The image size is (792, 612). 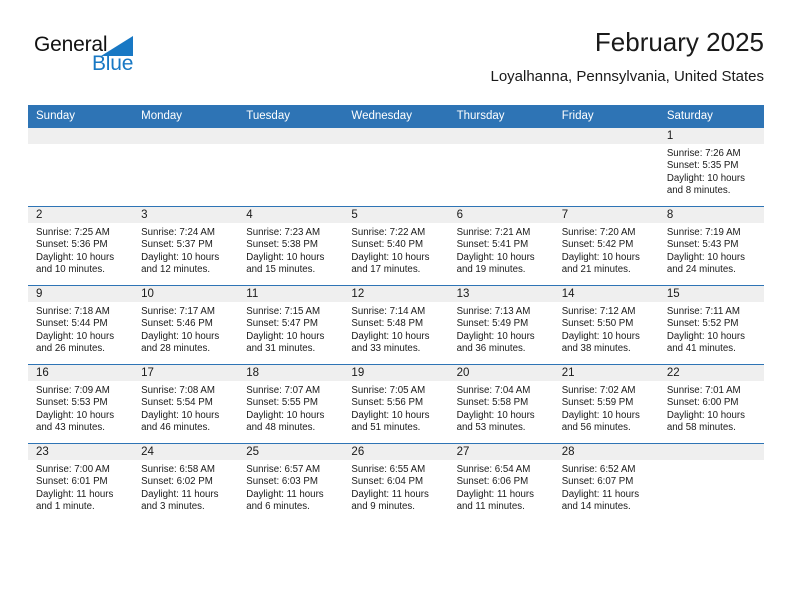 I want to click on page-subtitle: Loyalhanna, Pennsylvania, United States, so click(x=627, y=76).